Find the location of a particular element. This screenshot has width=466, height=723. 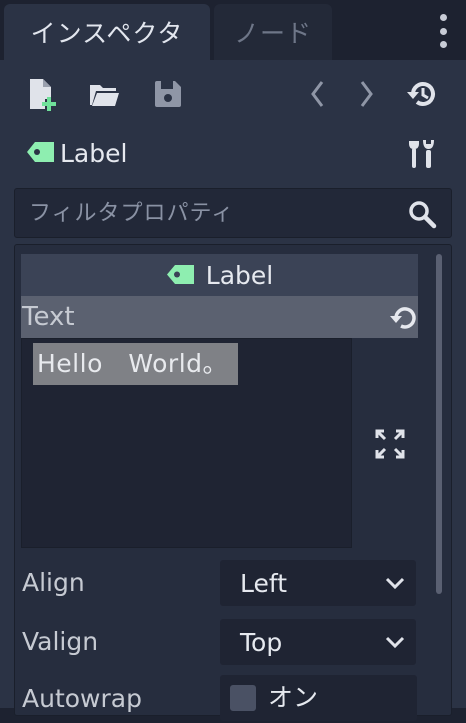

filter-properties-field is located at coordinates (233, 213).